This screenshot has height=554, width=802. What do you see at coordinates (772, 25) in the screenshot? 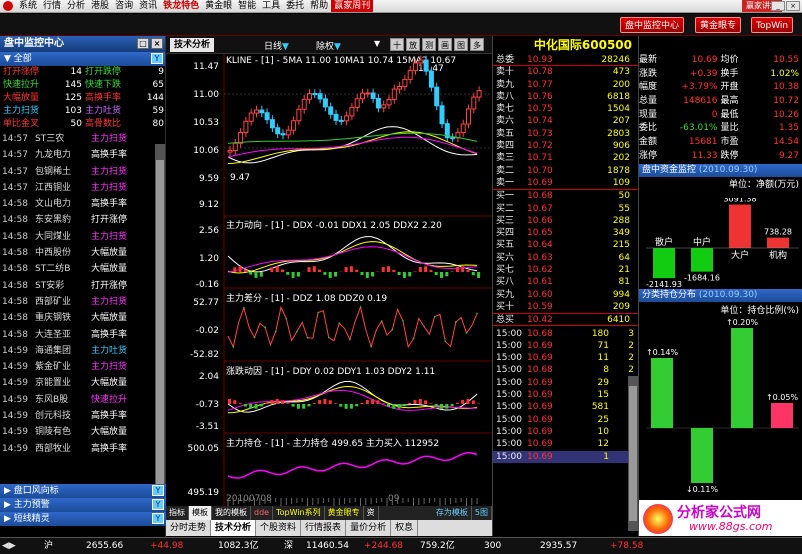
I see `topwin-button: TopWin` at bounding box center [772, 25].